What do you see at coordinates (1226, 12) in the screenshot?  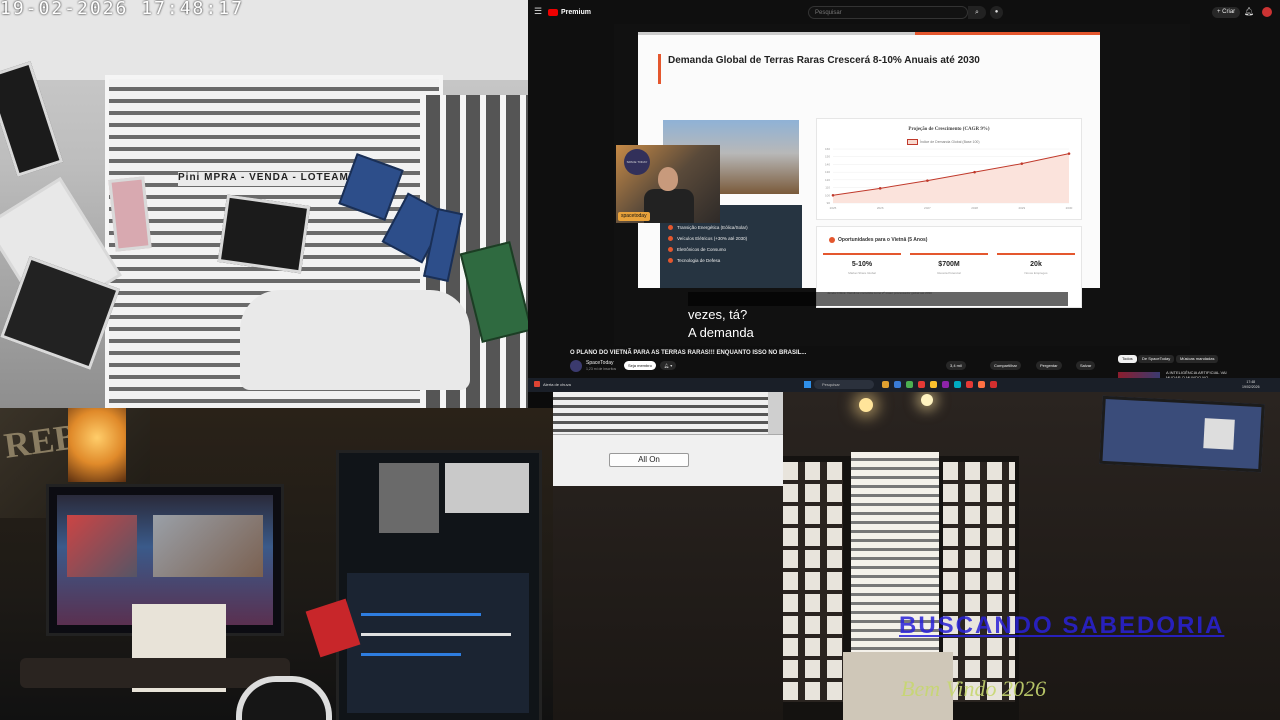 I see `create-button: + Criar` at bounding box center [1226, 12].